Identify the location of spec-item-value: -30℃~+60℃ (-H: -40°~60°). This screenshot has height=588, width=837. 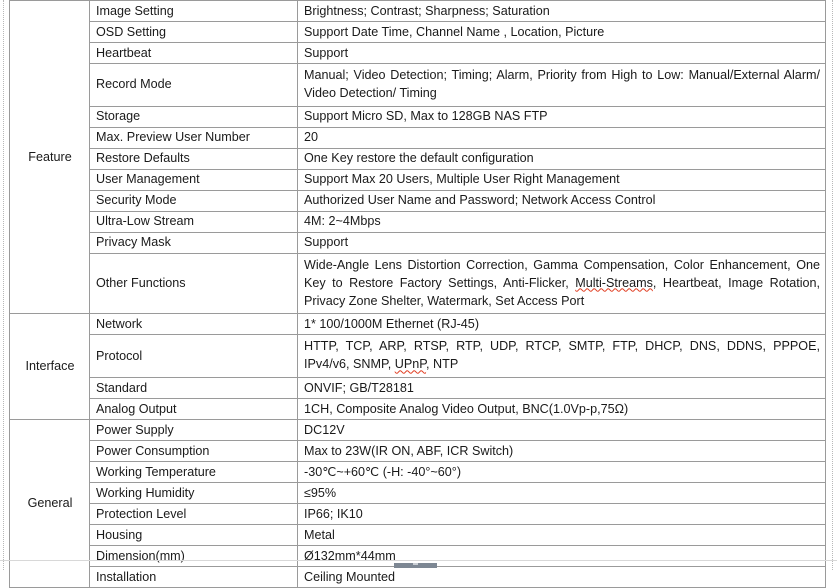
(561, 472).